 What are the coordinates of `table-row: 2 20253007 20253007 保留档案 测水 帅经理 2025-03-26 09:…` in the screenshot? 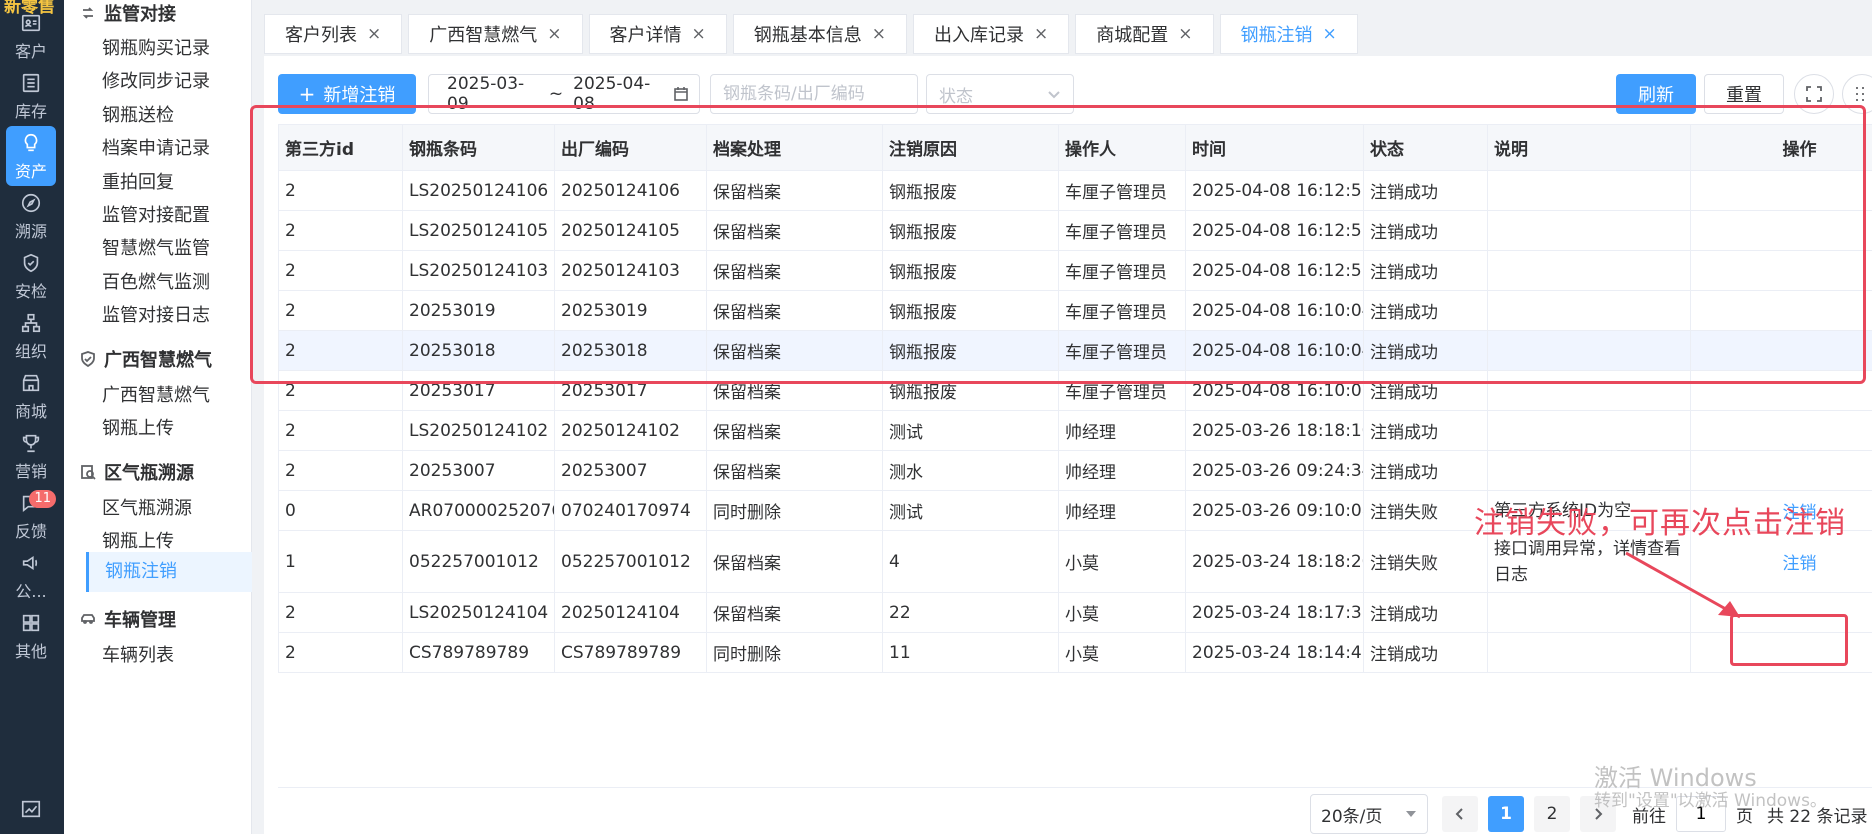 It's located at (1075, 470).